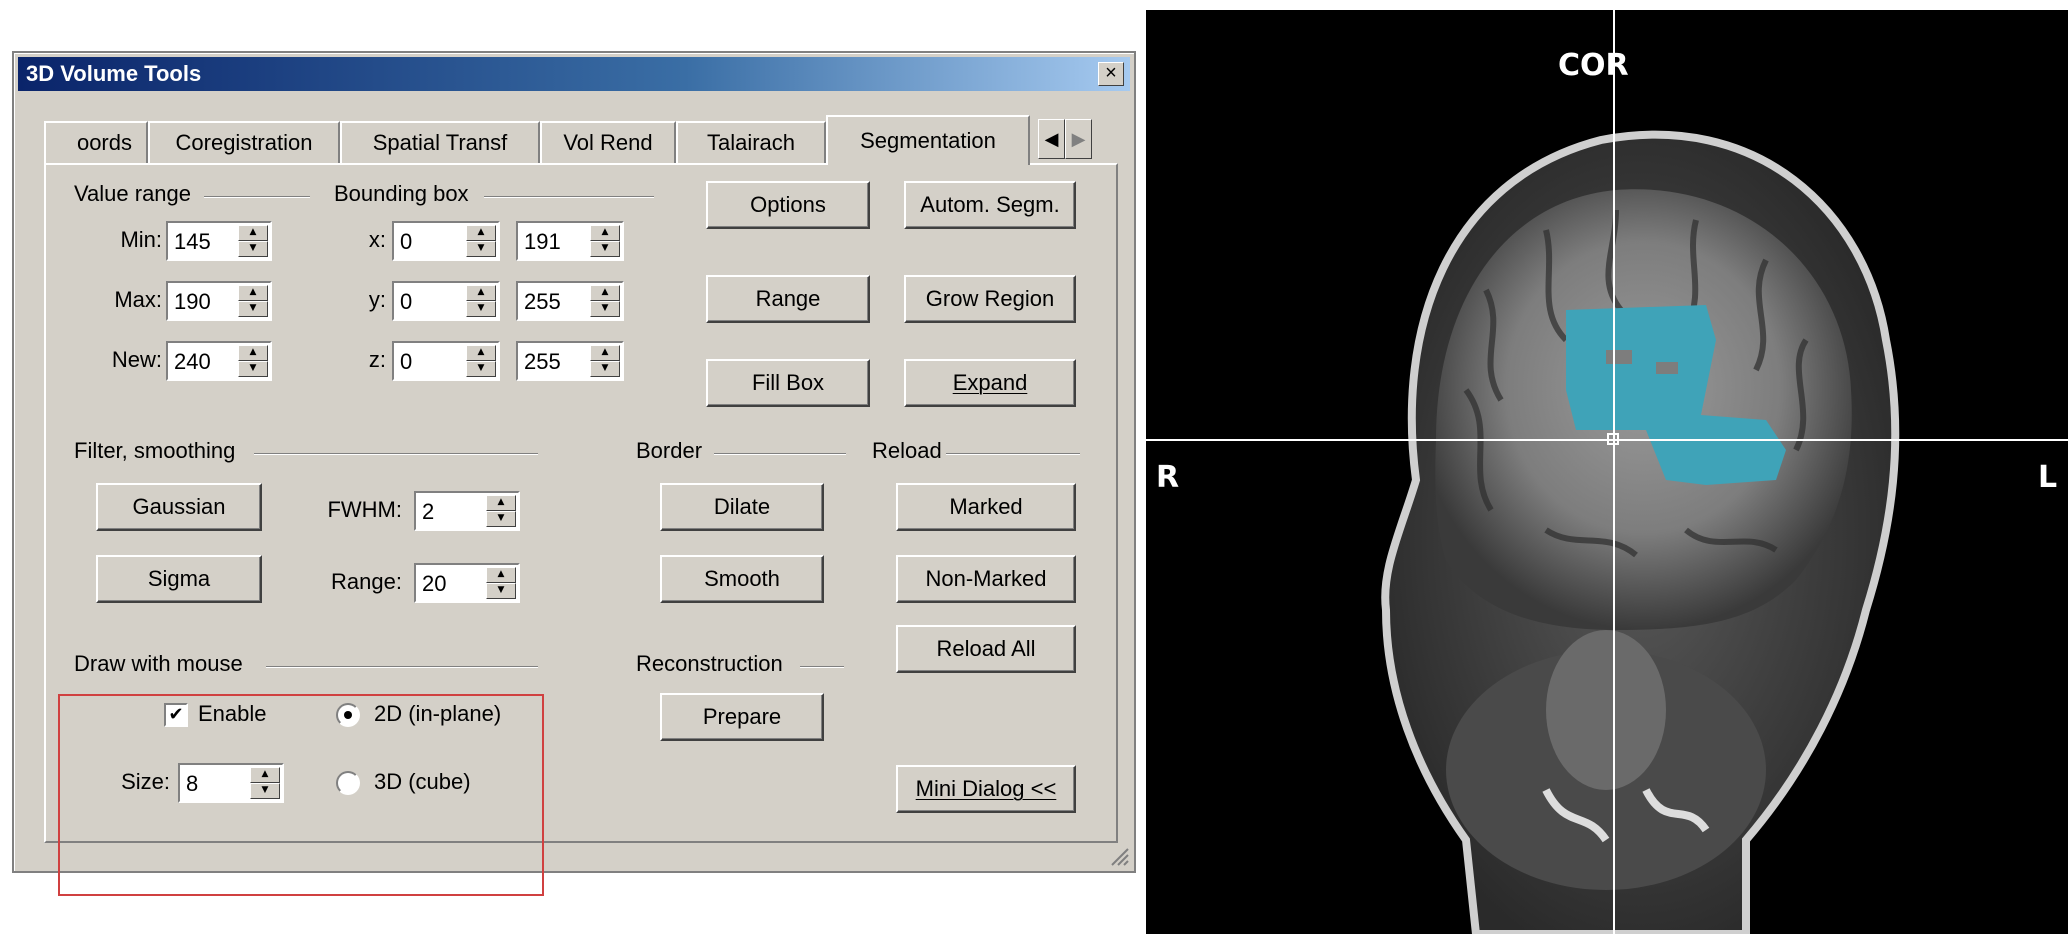  Describe the element at coordinates (219, 301) in the screenshot. I see `max-spinbox: 190 ▲ ▼` at that location.